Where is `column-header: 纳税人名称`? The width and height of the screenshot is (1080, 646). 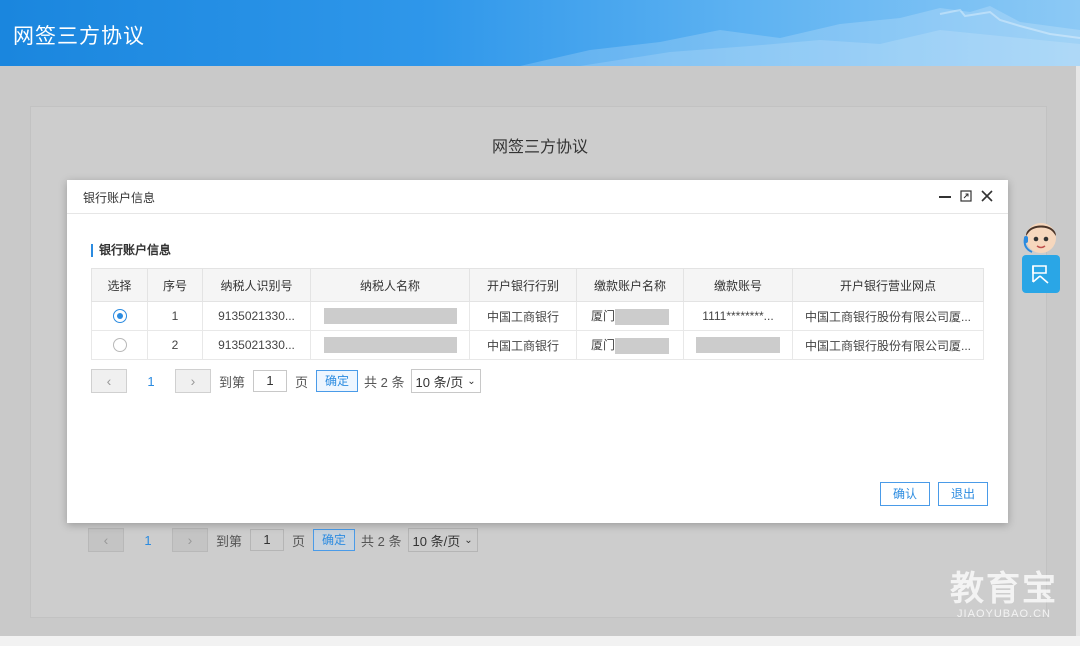
column-header: 纳税人名称 is located at coordinates (390, 285).